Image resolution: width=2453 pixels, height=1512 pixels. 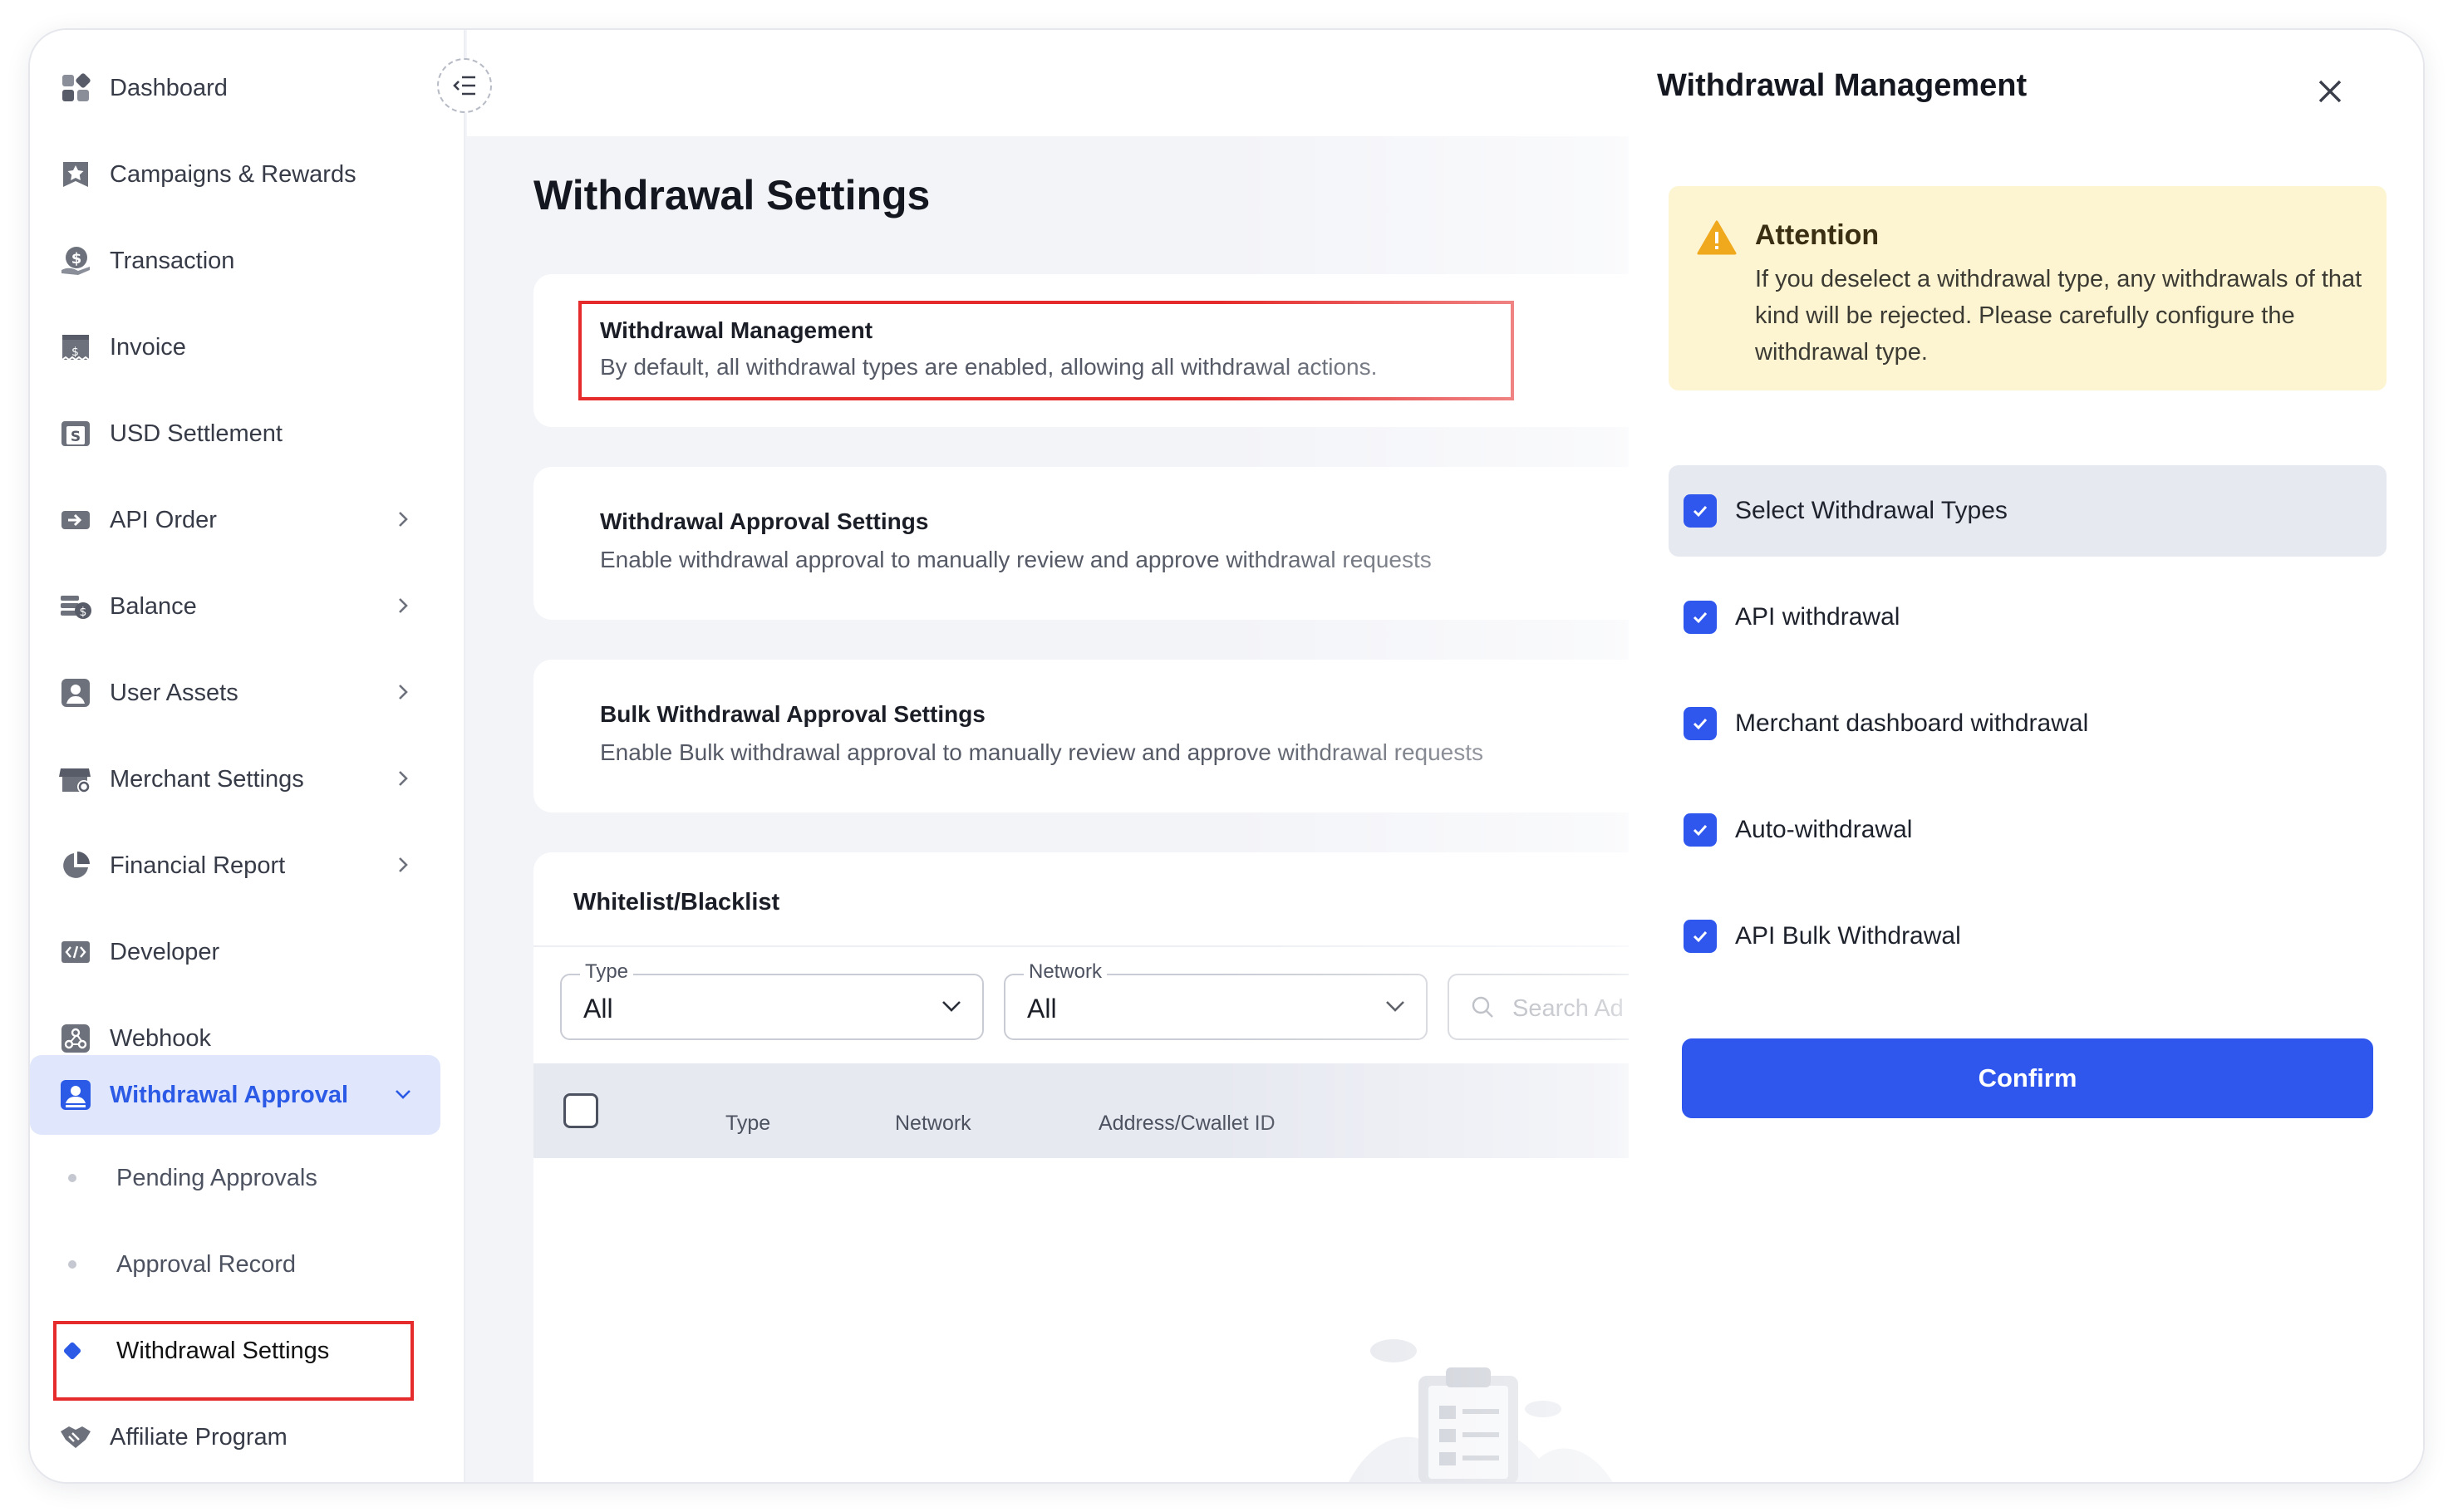 What do you see at coordinates (580, 1111) in the screenshot?
I see `select-all-checkbox` at bounding box center [580, 1111].